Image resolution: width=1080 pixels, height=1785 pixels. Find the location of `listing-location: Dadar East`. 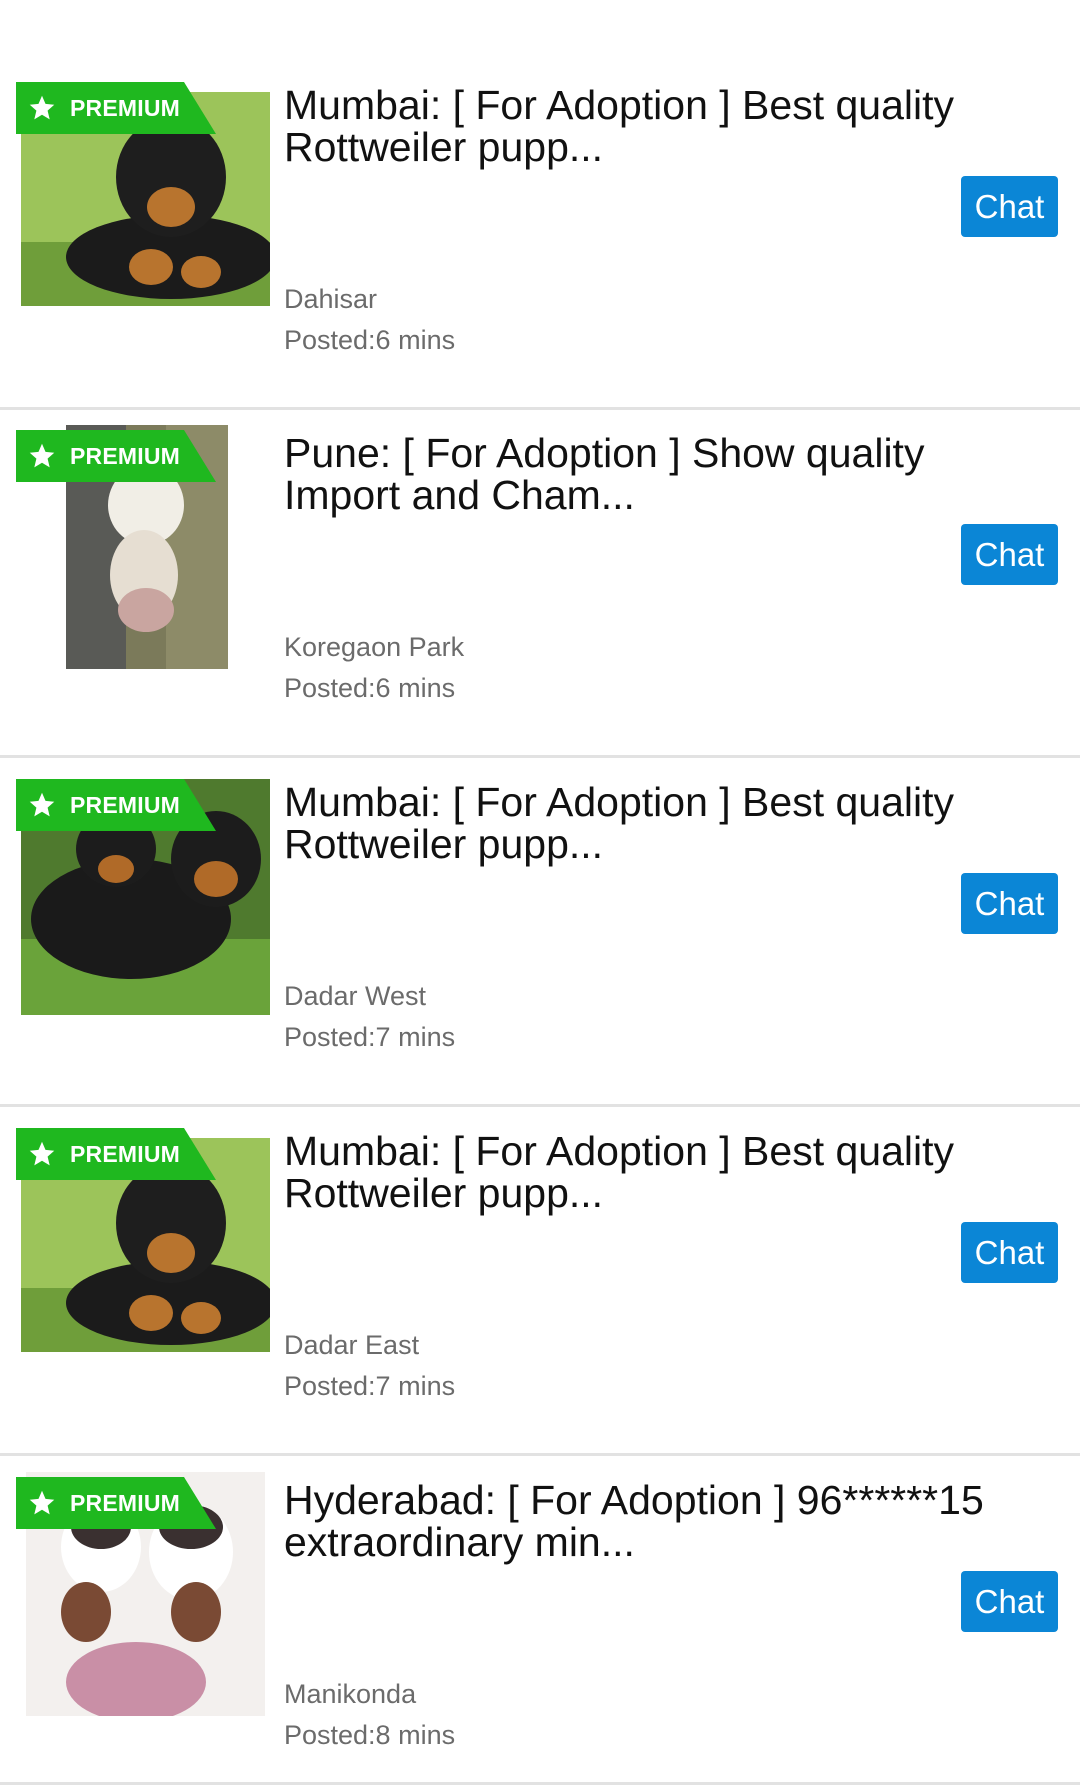

listing-location: Dadar East is located at coordinates (352, 1345).